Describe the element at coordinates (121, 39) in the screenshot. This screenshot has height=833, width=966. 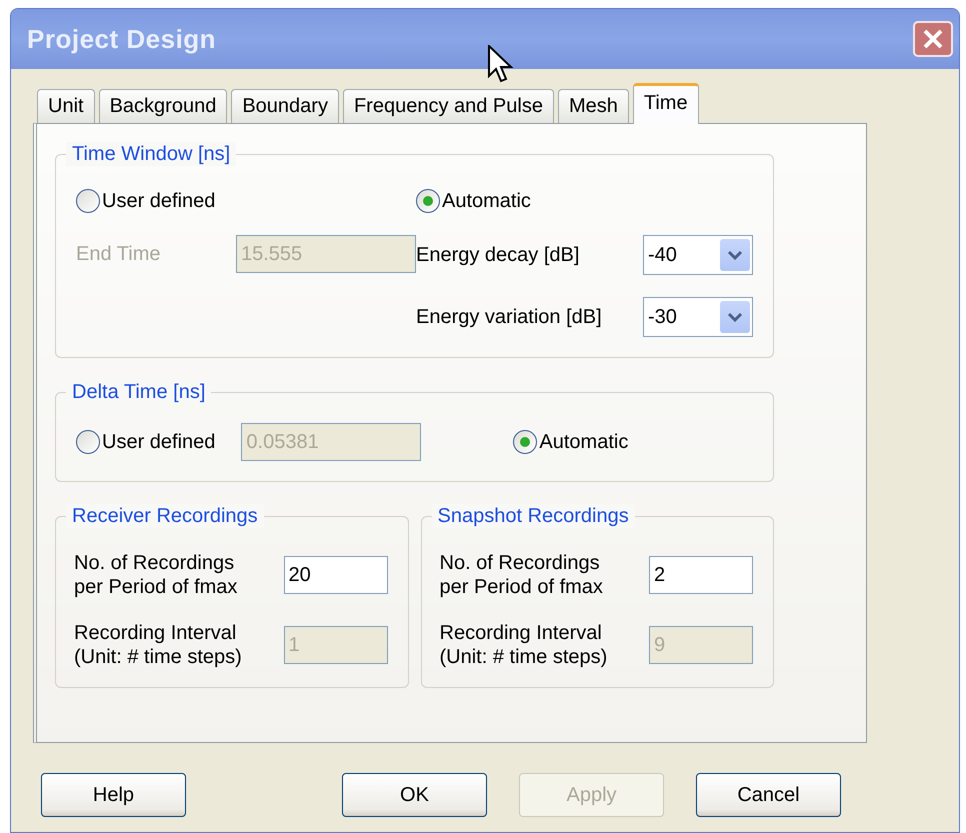
I see `window-title: Project Design` at that location.